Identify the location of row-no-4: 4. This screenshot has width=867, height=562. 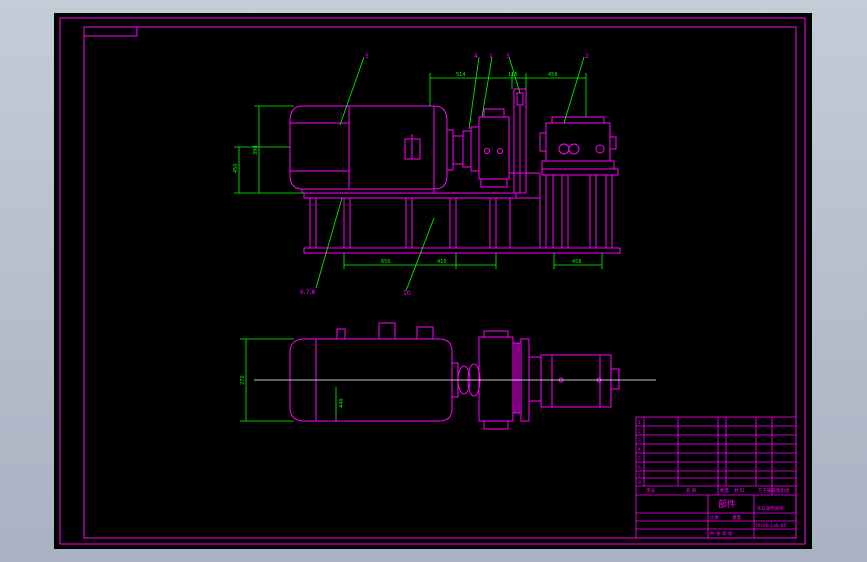
(639, 450).